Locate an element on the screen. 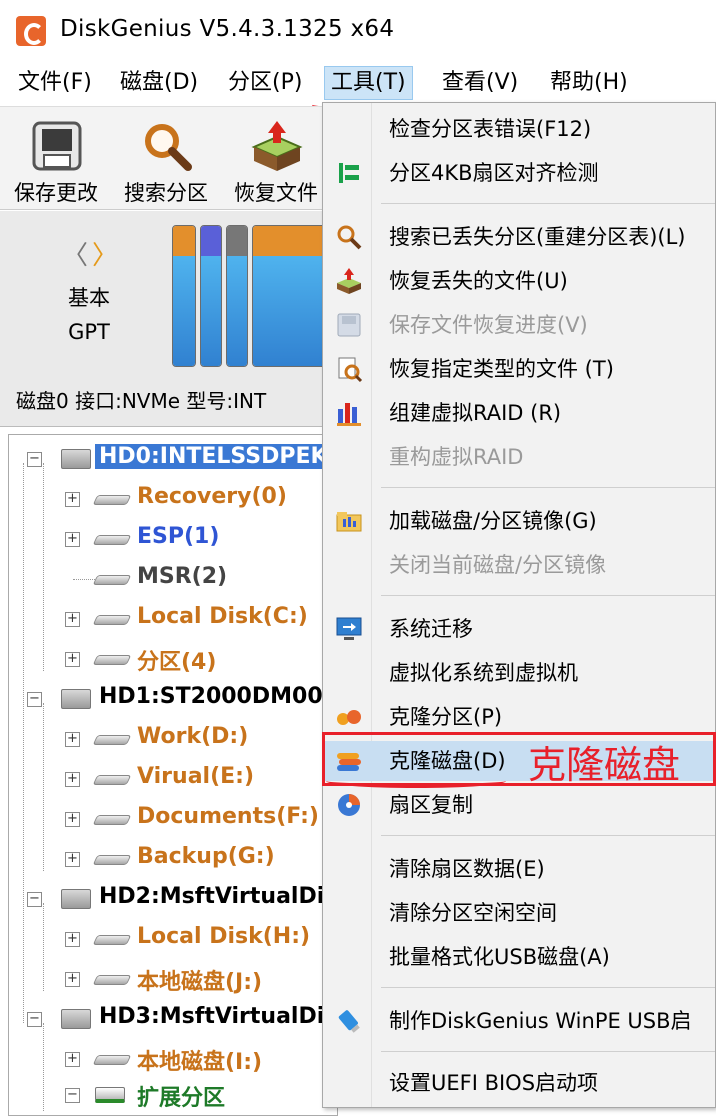 This screenshot has width=716, height=1116. menu-item-virtualize-system: 虚拟化系统到虚拟机 is located at coordinates (519, 673).